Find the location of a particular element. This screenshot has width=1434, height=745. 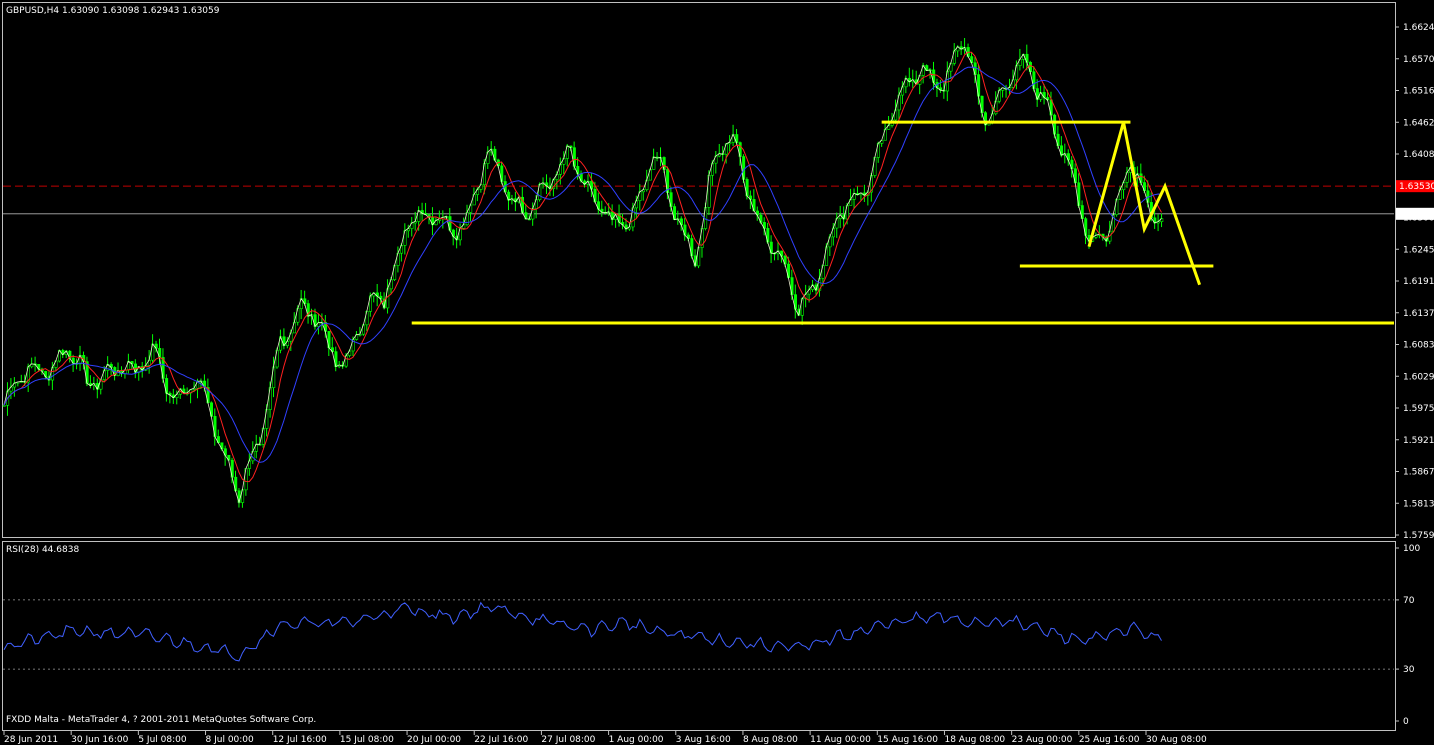

time-tick-label: 28 Jun 2011 is located at coordinates (31, 740).